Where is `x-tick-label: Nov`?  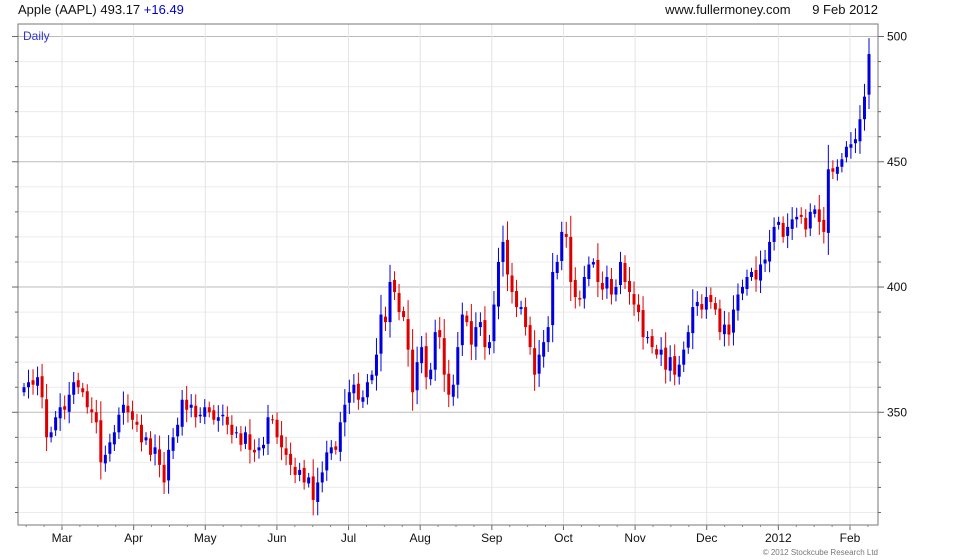
x-tick-label: Nov is located at coordinates (634, 538).